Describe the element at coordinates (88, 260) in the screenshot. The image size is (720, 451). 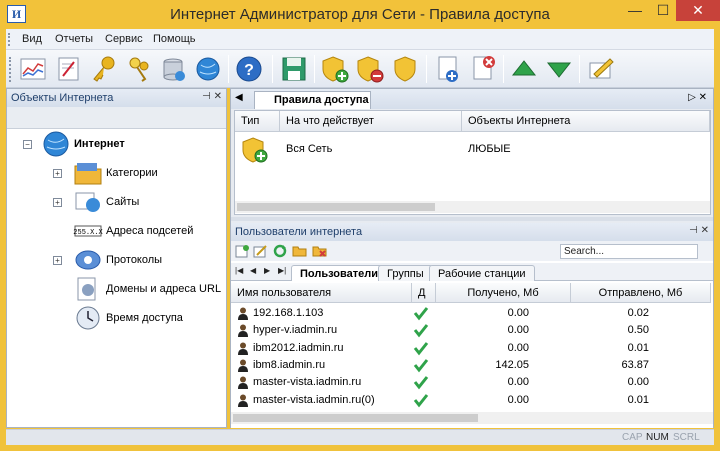
I see `protocol-icon` at that location.